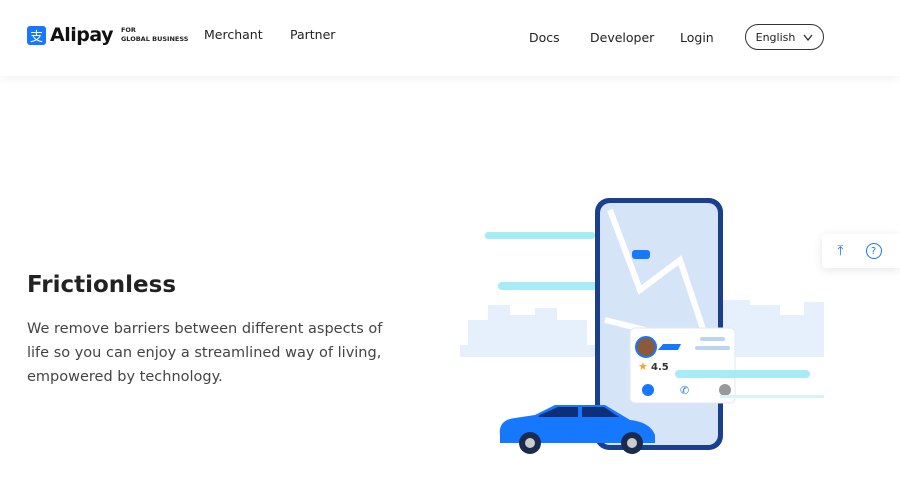  What do you see at coordinates (154, 39) in the screenshot?
I see `logo-sub-2: GLOBAL BUSINESS` at bounding box center [154, 39].